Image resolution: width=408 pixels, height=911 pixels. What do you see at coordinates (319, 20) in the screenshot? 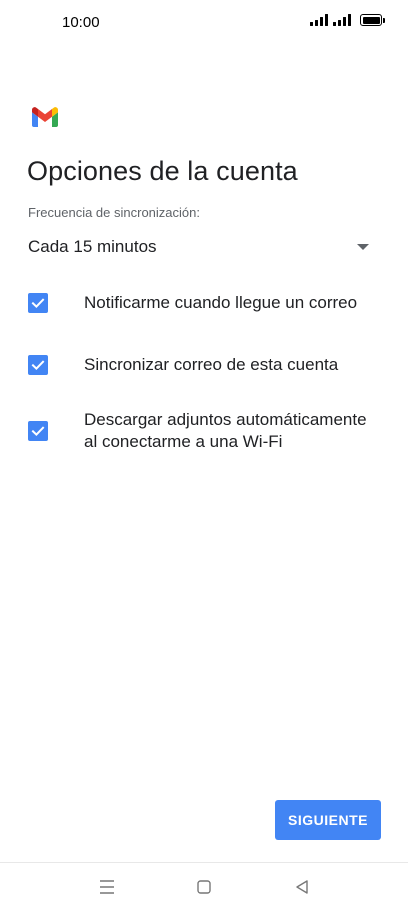
I see `signal-icon` at bounding box center [319, 20].